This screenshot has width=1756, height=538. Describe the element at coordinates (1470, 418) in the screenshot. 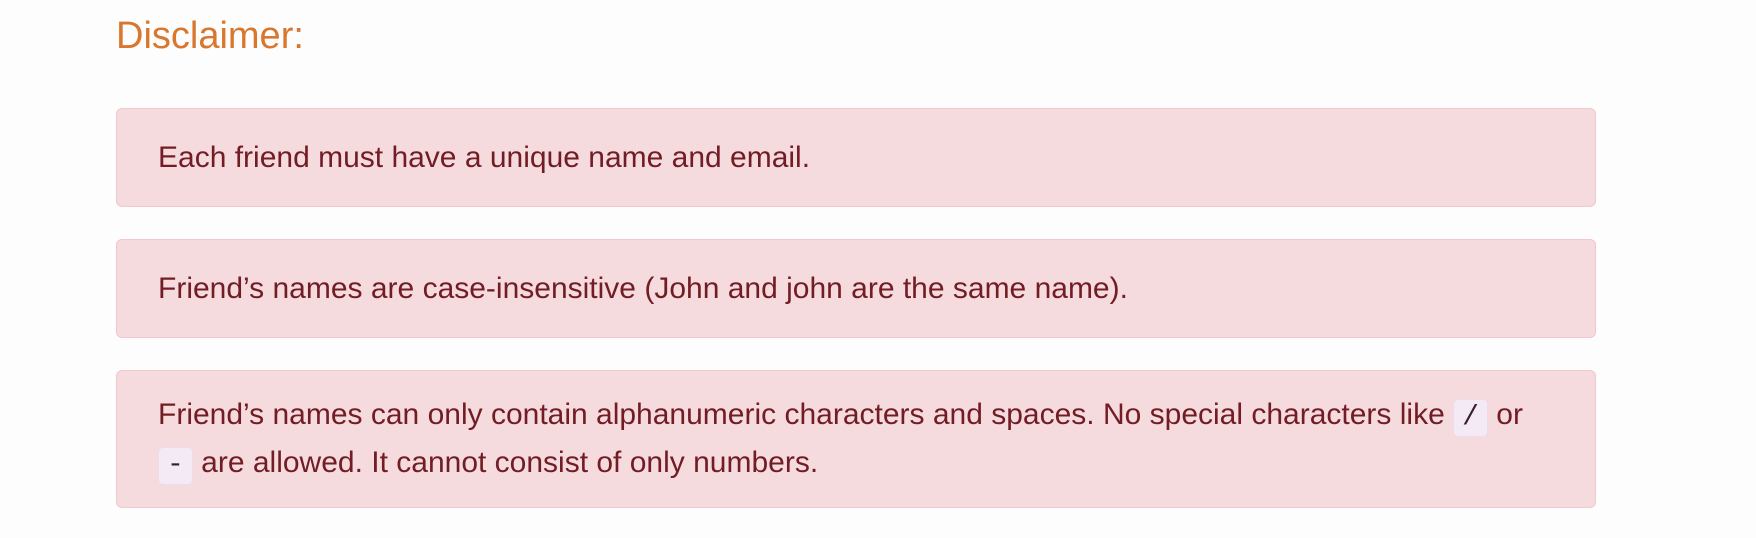

I see `slash-code: /` at that location.